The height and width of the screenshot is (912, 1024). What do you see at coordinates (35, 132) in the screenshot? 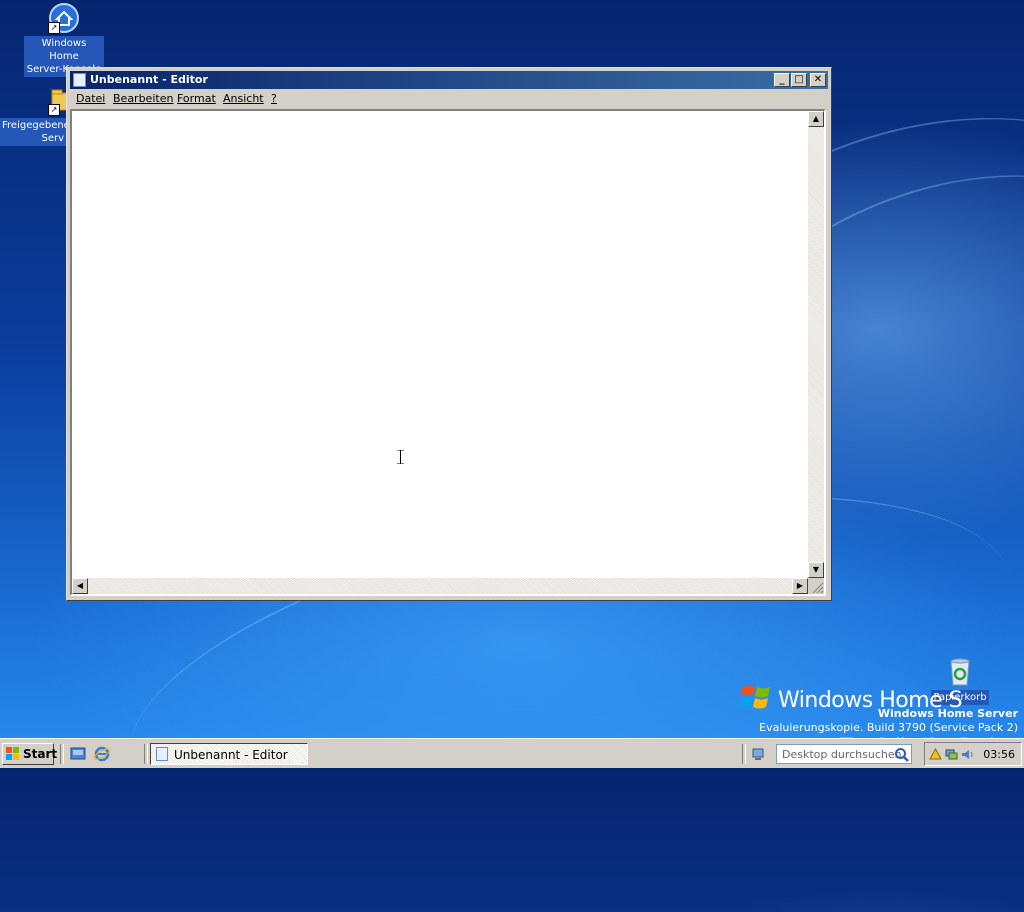
I see `desktop-icon-label: Freigegebene Serv` at bounding box center [35, 132].